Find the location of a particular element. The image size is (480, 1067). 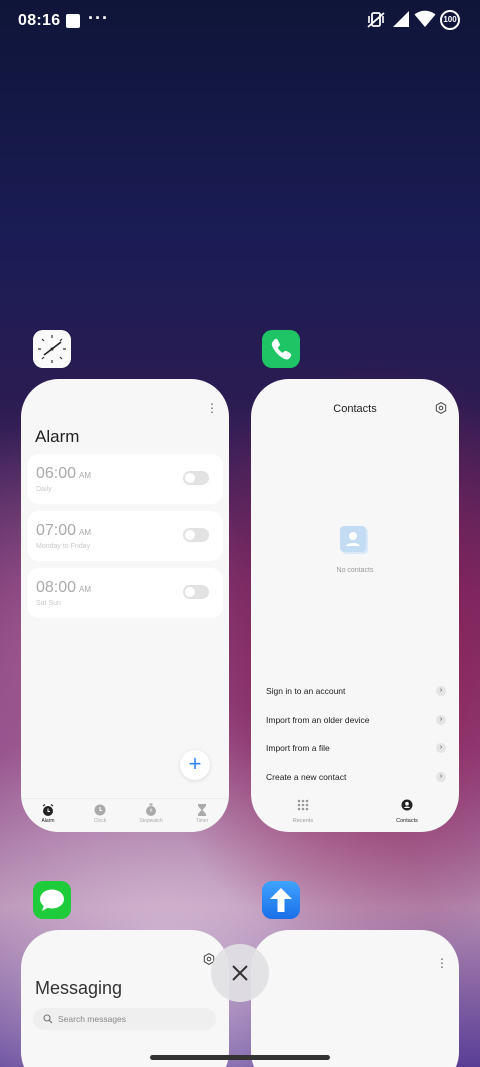

search-messages-input: Search messages is located at coordinates (124, 1019).